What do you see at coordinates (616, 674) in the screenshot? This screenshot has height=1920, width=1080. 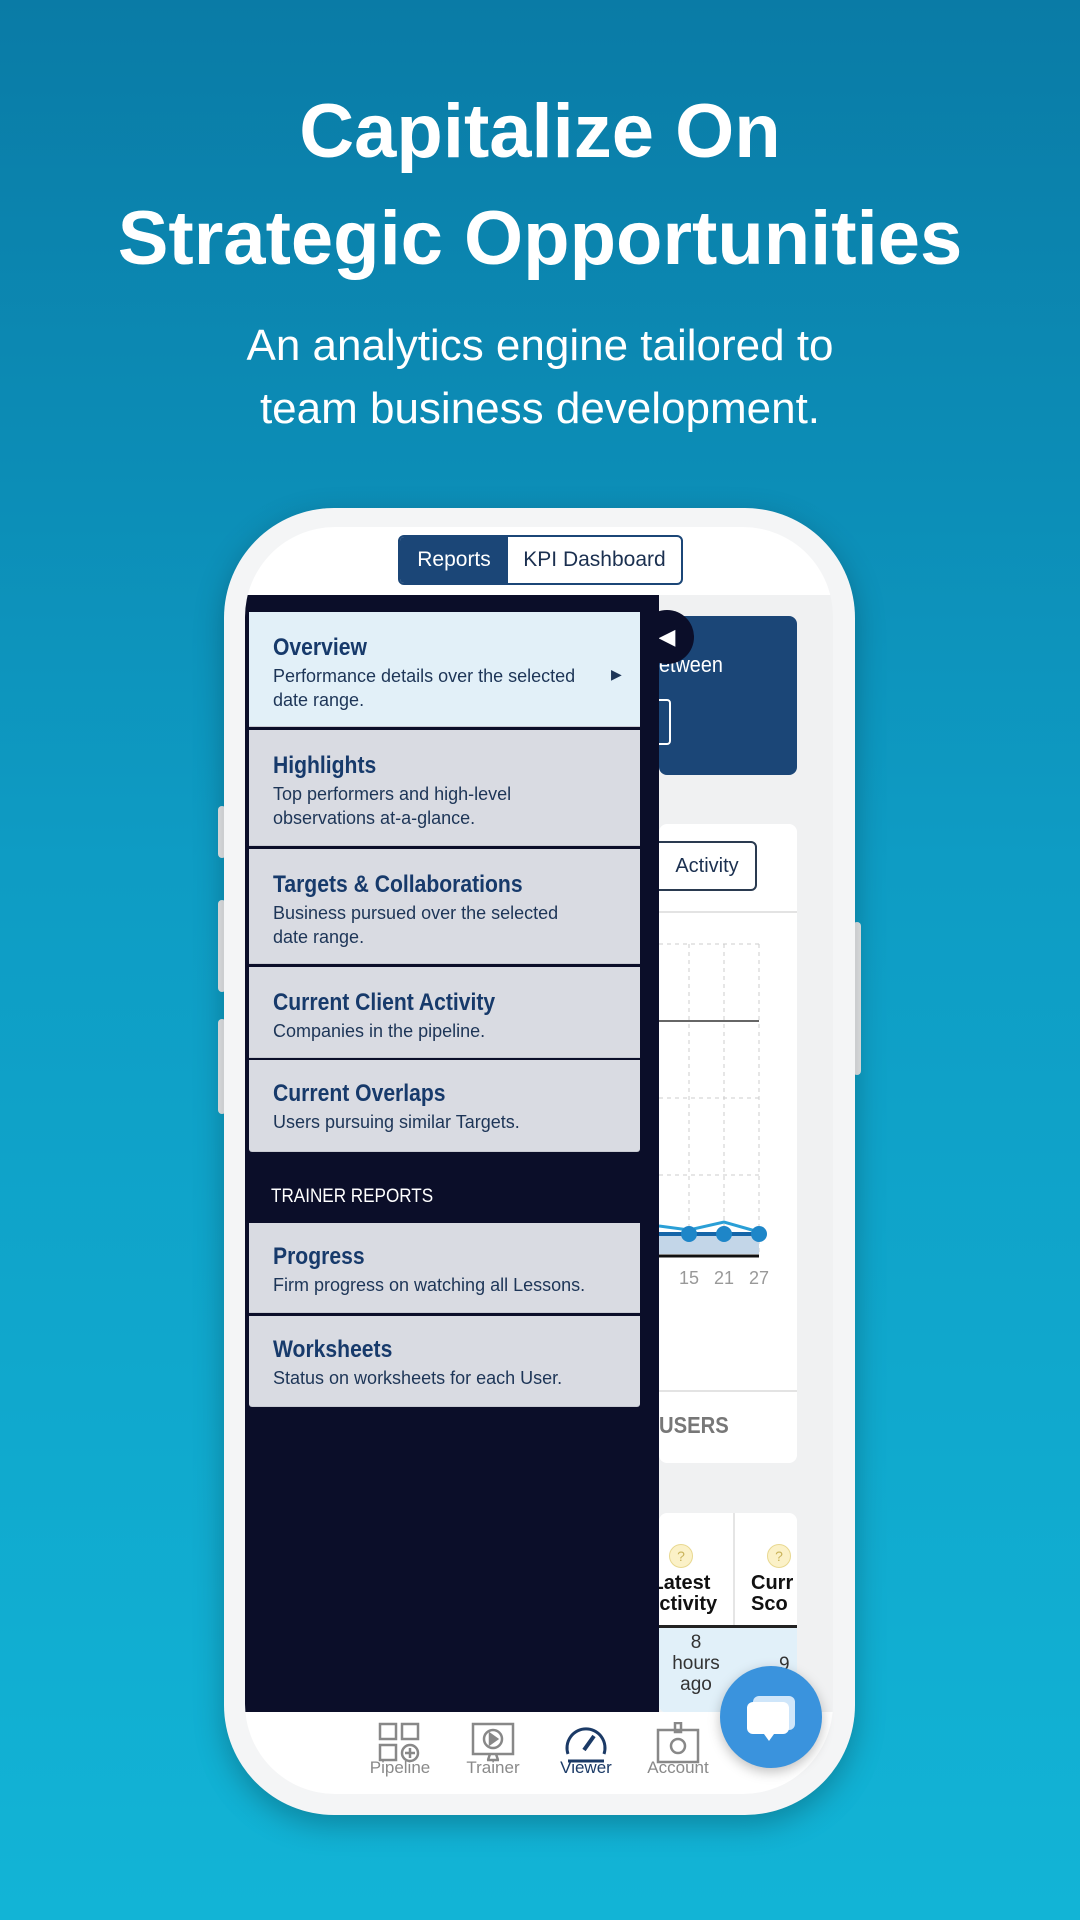 I see `caret-right-icon: ▶` at bounding box center [616, 674].